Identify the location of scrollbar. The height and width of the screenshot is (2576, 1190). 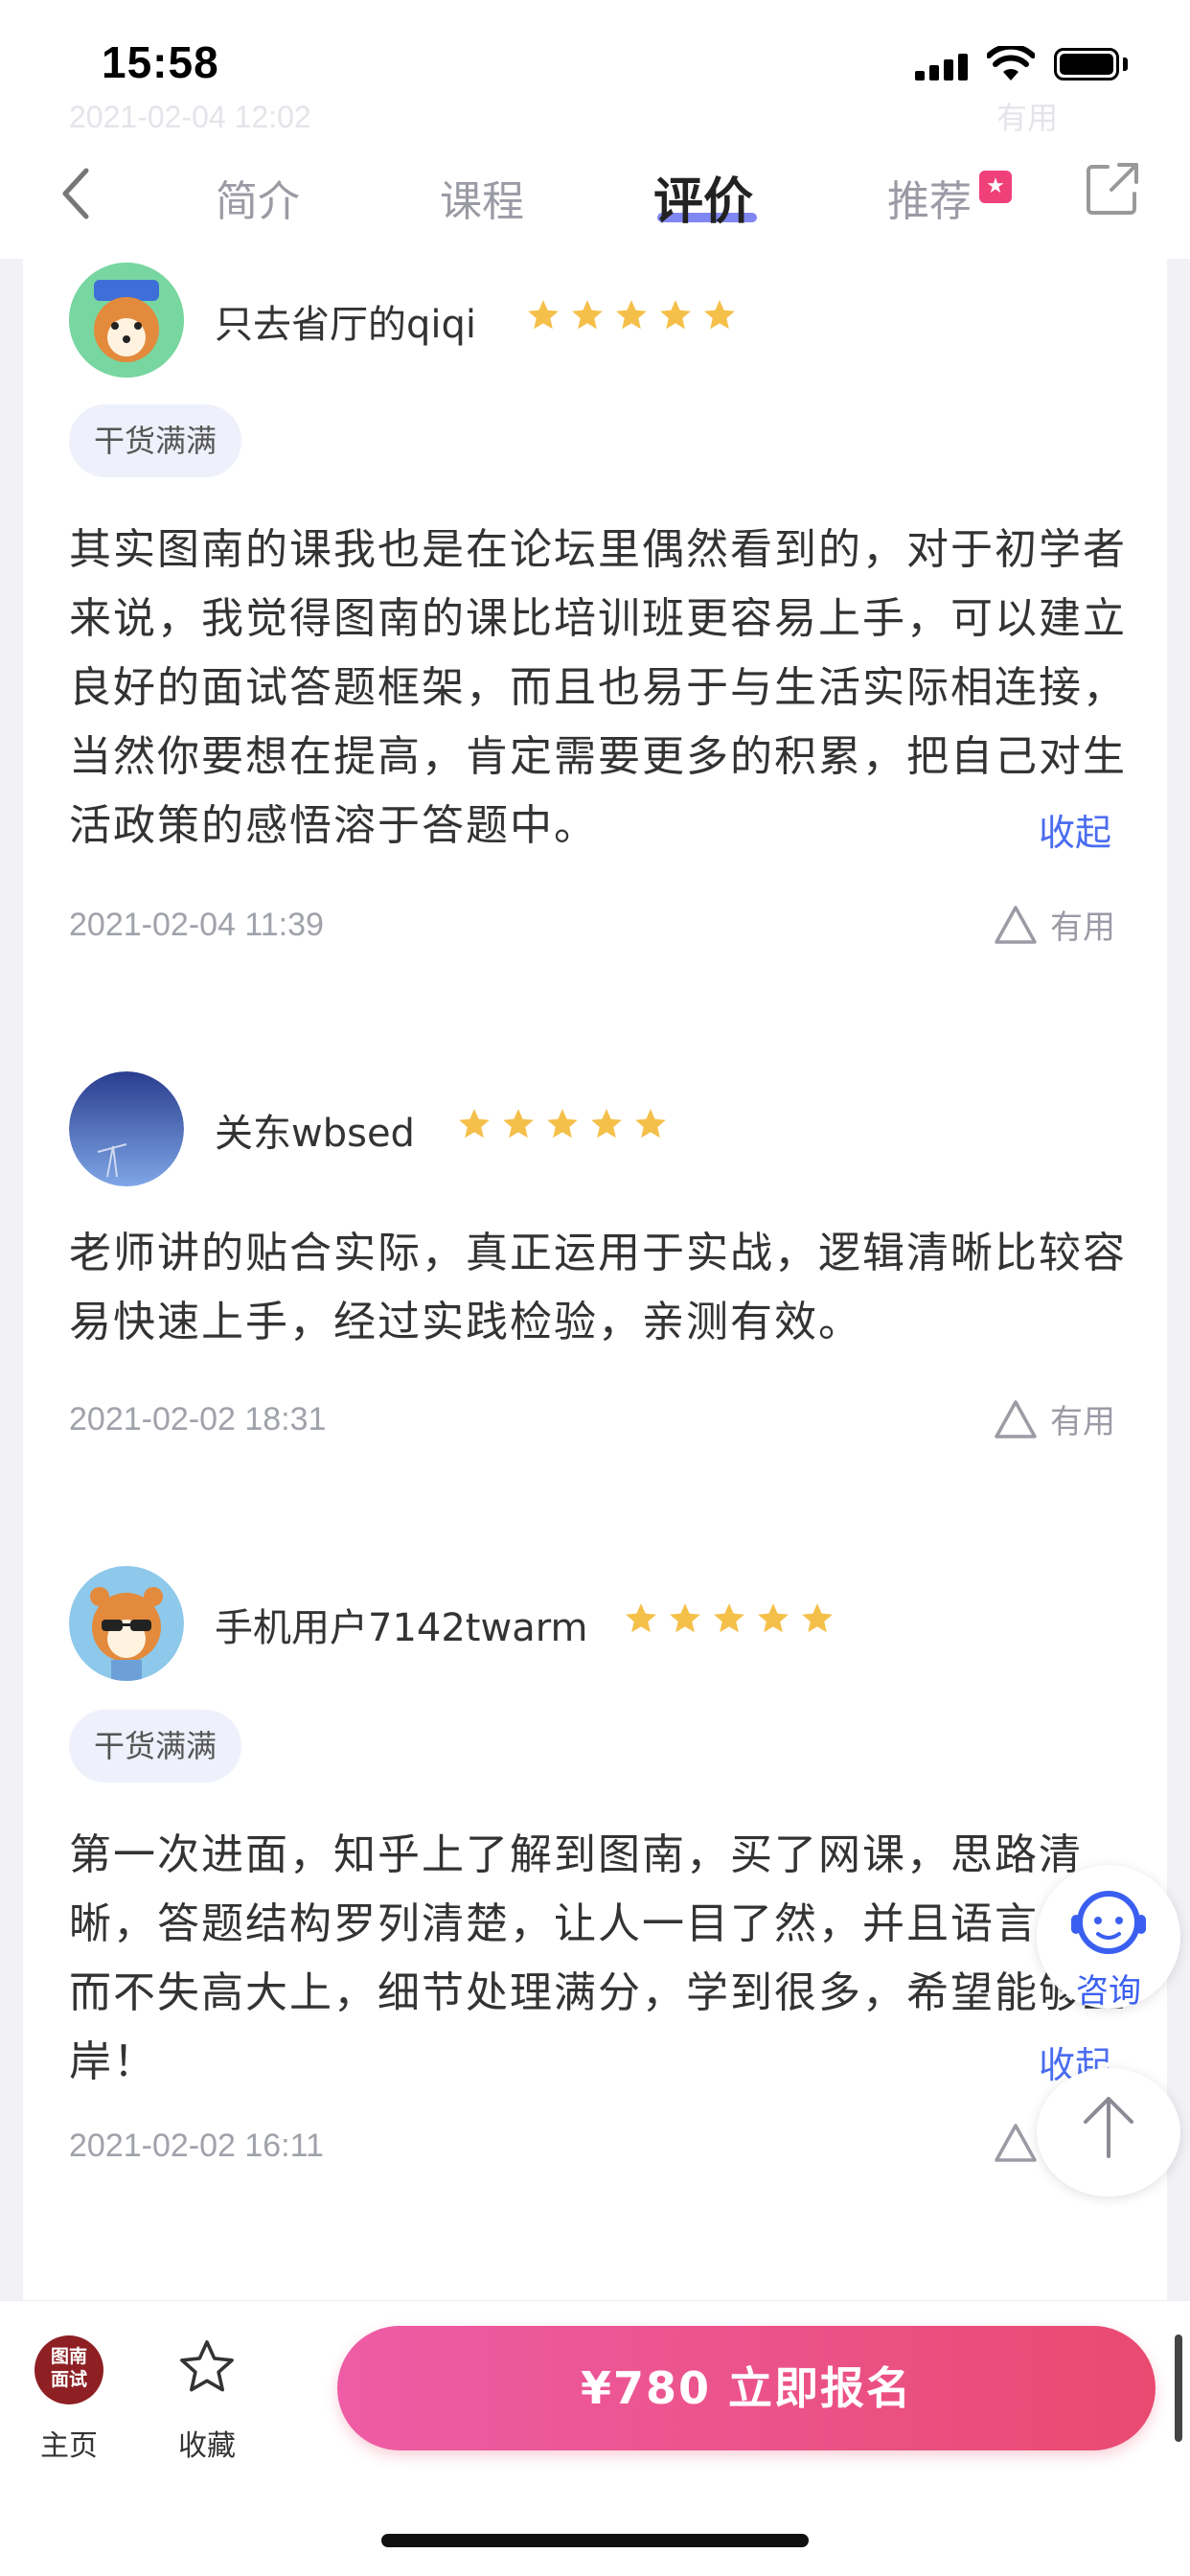
(1178, 2388).